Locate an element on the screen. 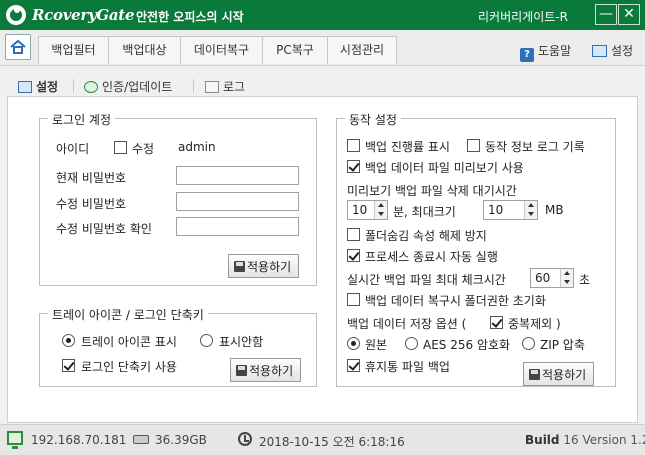 The width and height of the screenshot is (645, 455). storage-zip-label: ZIP 압축 is located at coordinates (562, 345).